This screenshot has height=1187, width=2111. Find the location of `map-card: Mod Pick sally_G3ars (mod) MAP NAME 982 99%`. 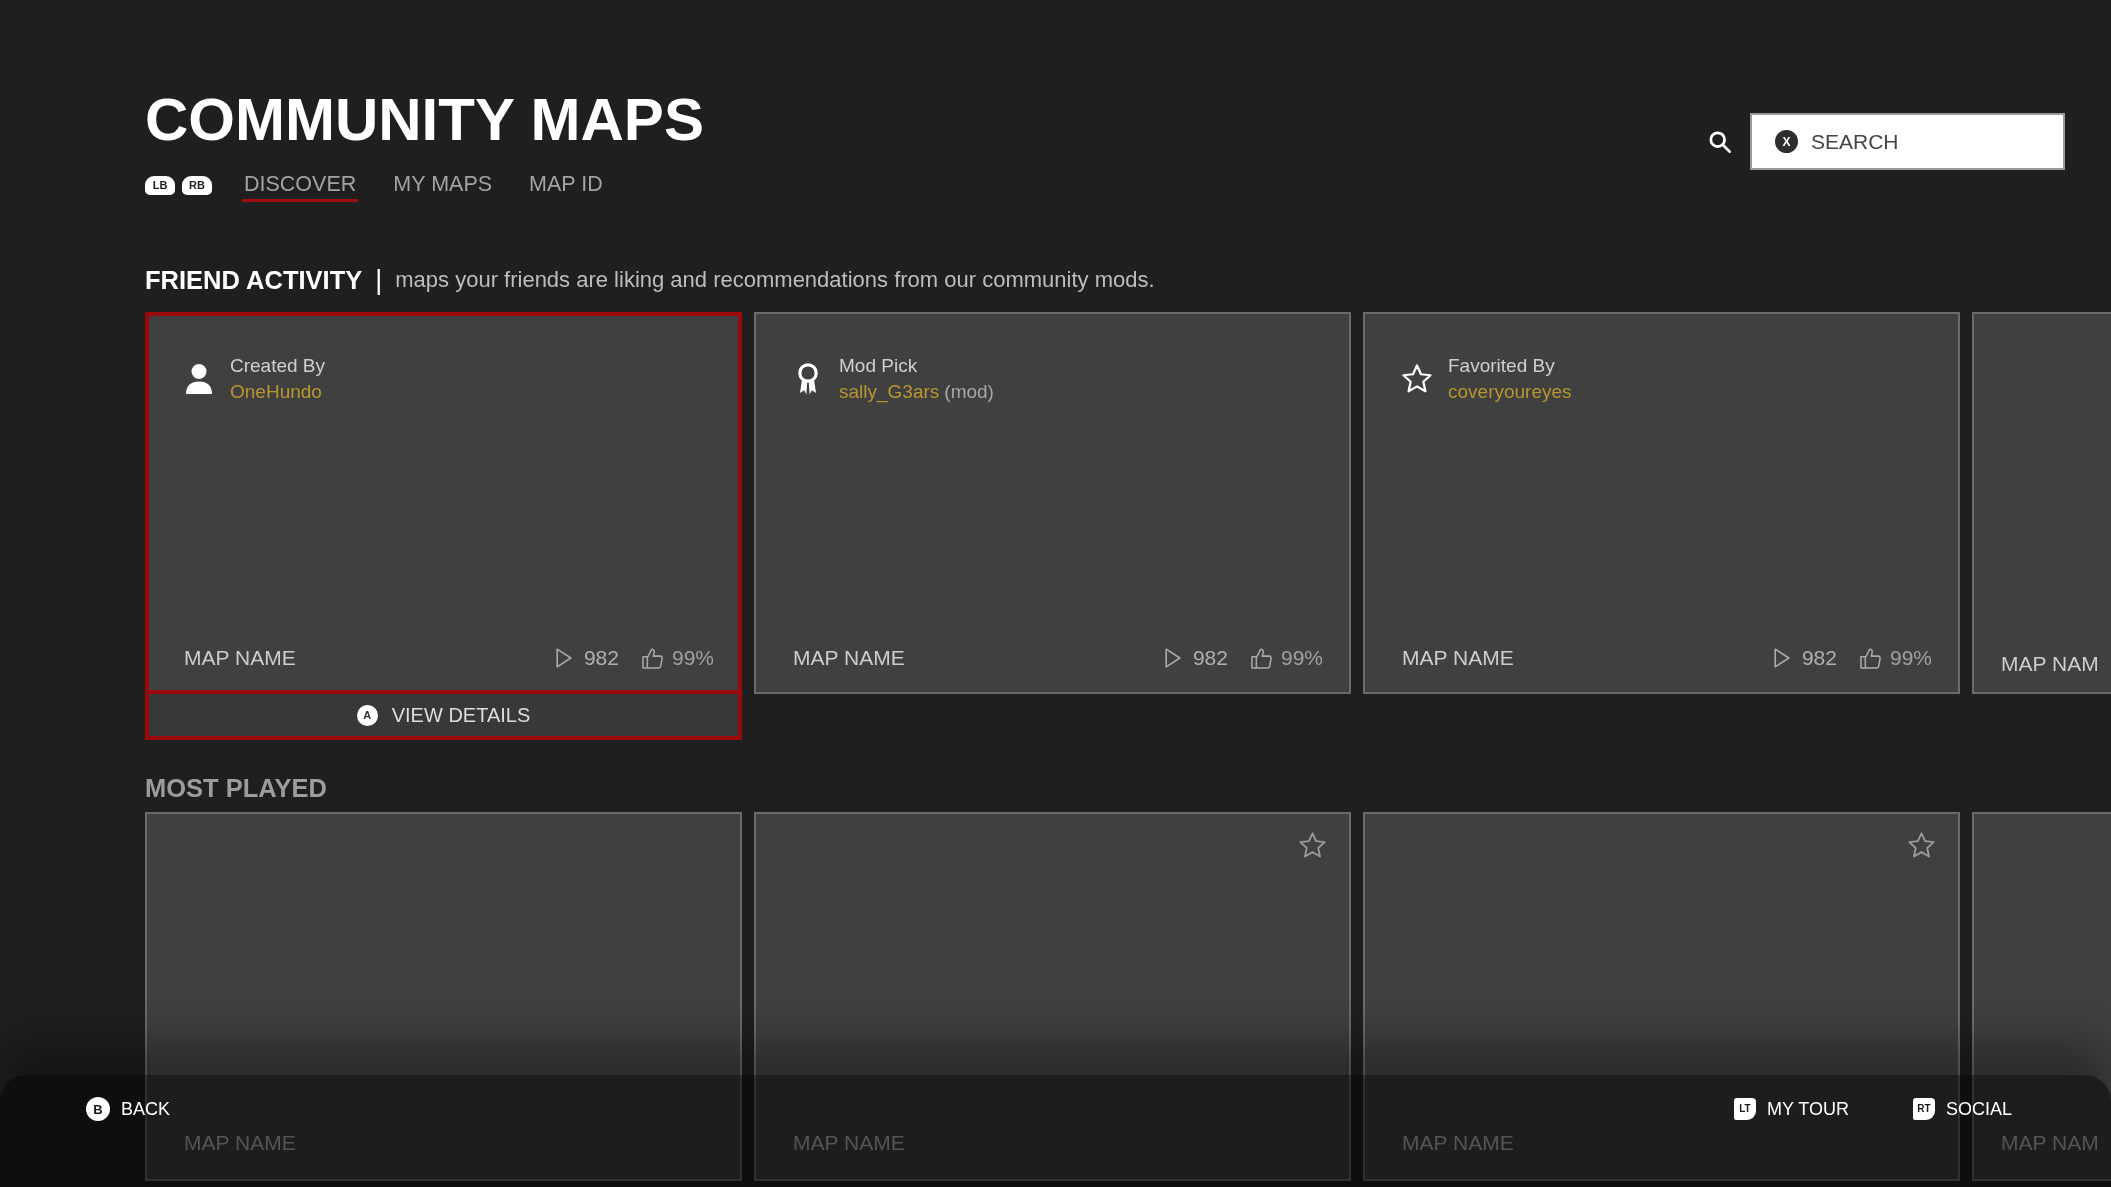

map-card: Mod Pick sally_G3ars (mod) MAP NAME 982 99% is located at coordinates (1052, 503).